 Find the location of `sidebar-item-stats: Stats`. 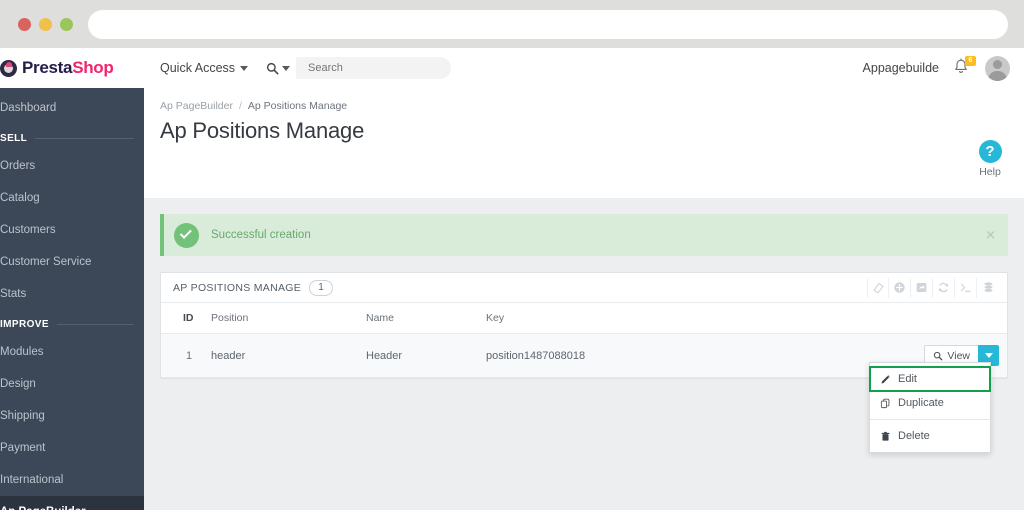

sidebar-item-stats: Stats is located at coordinates (72, 294).